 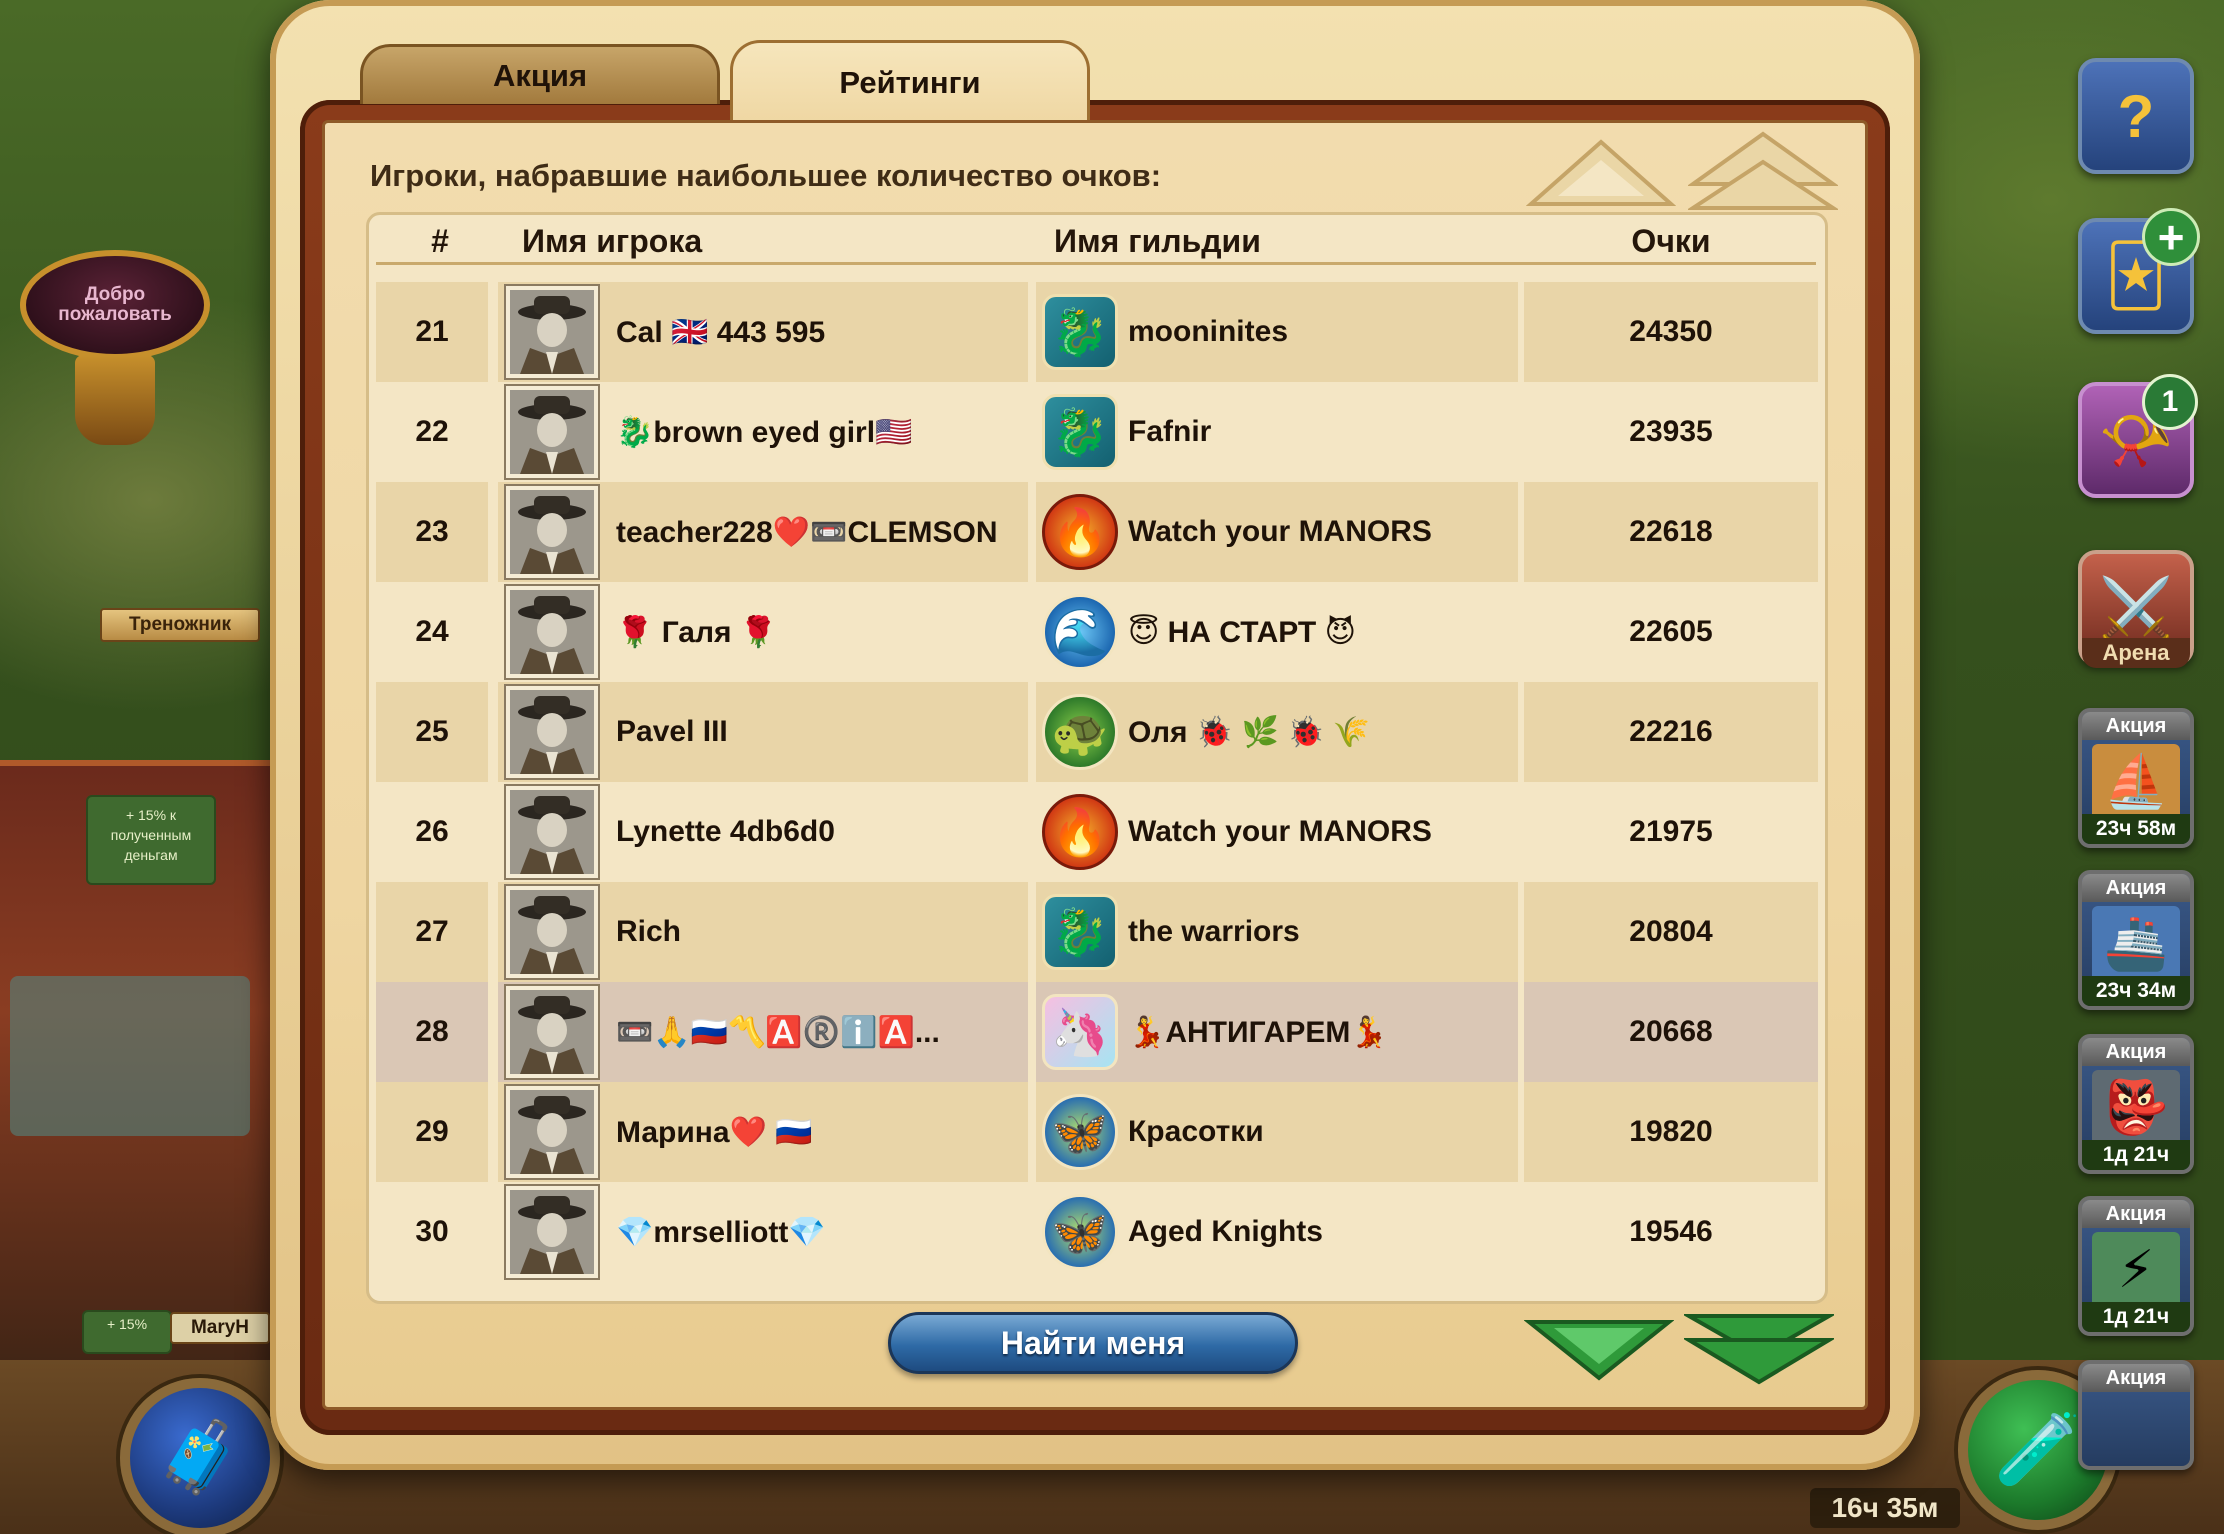 What do you see at coordinates (1208, 332) in the screenshot?
I see `guild-name: mooninites` at bounding box center [1208, 332].